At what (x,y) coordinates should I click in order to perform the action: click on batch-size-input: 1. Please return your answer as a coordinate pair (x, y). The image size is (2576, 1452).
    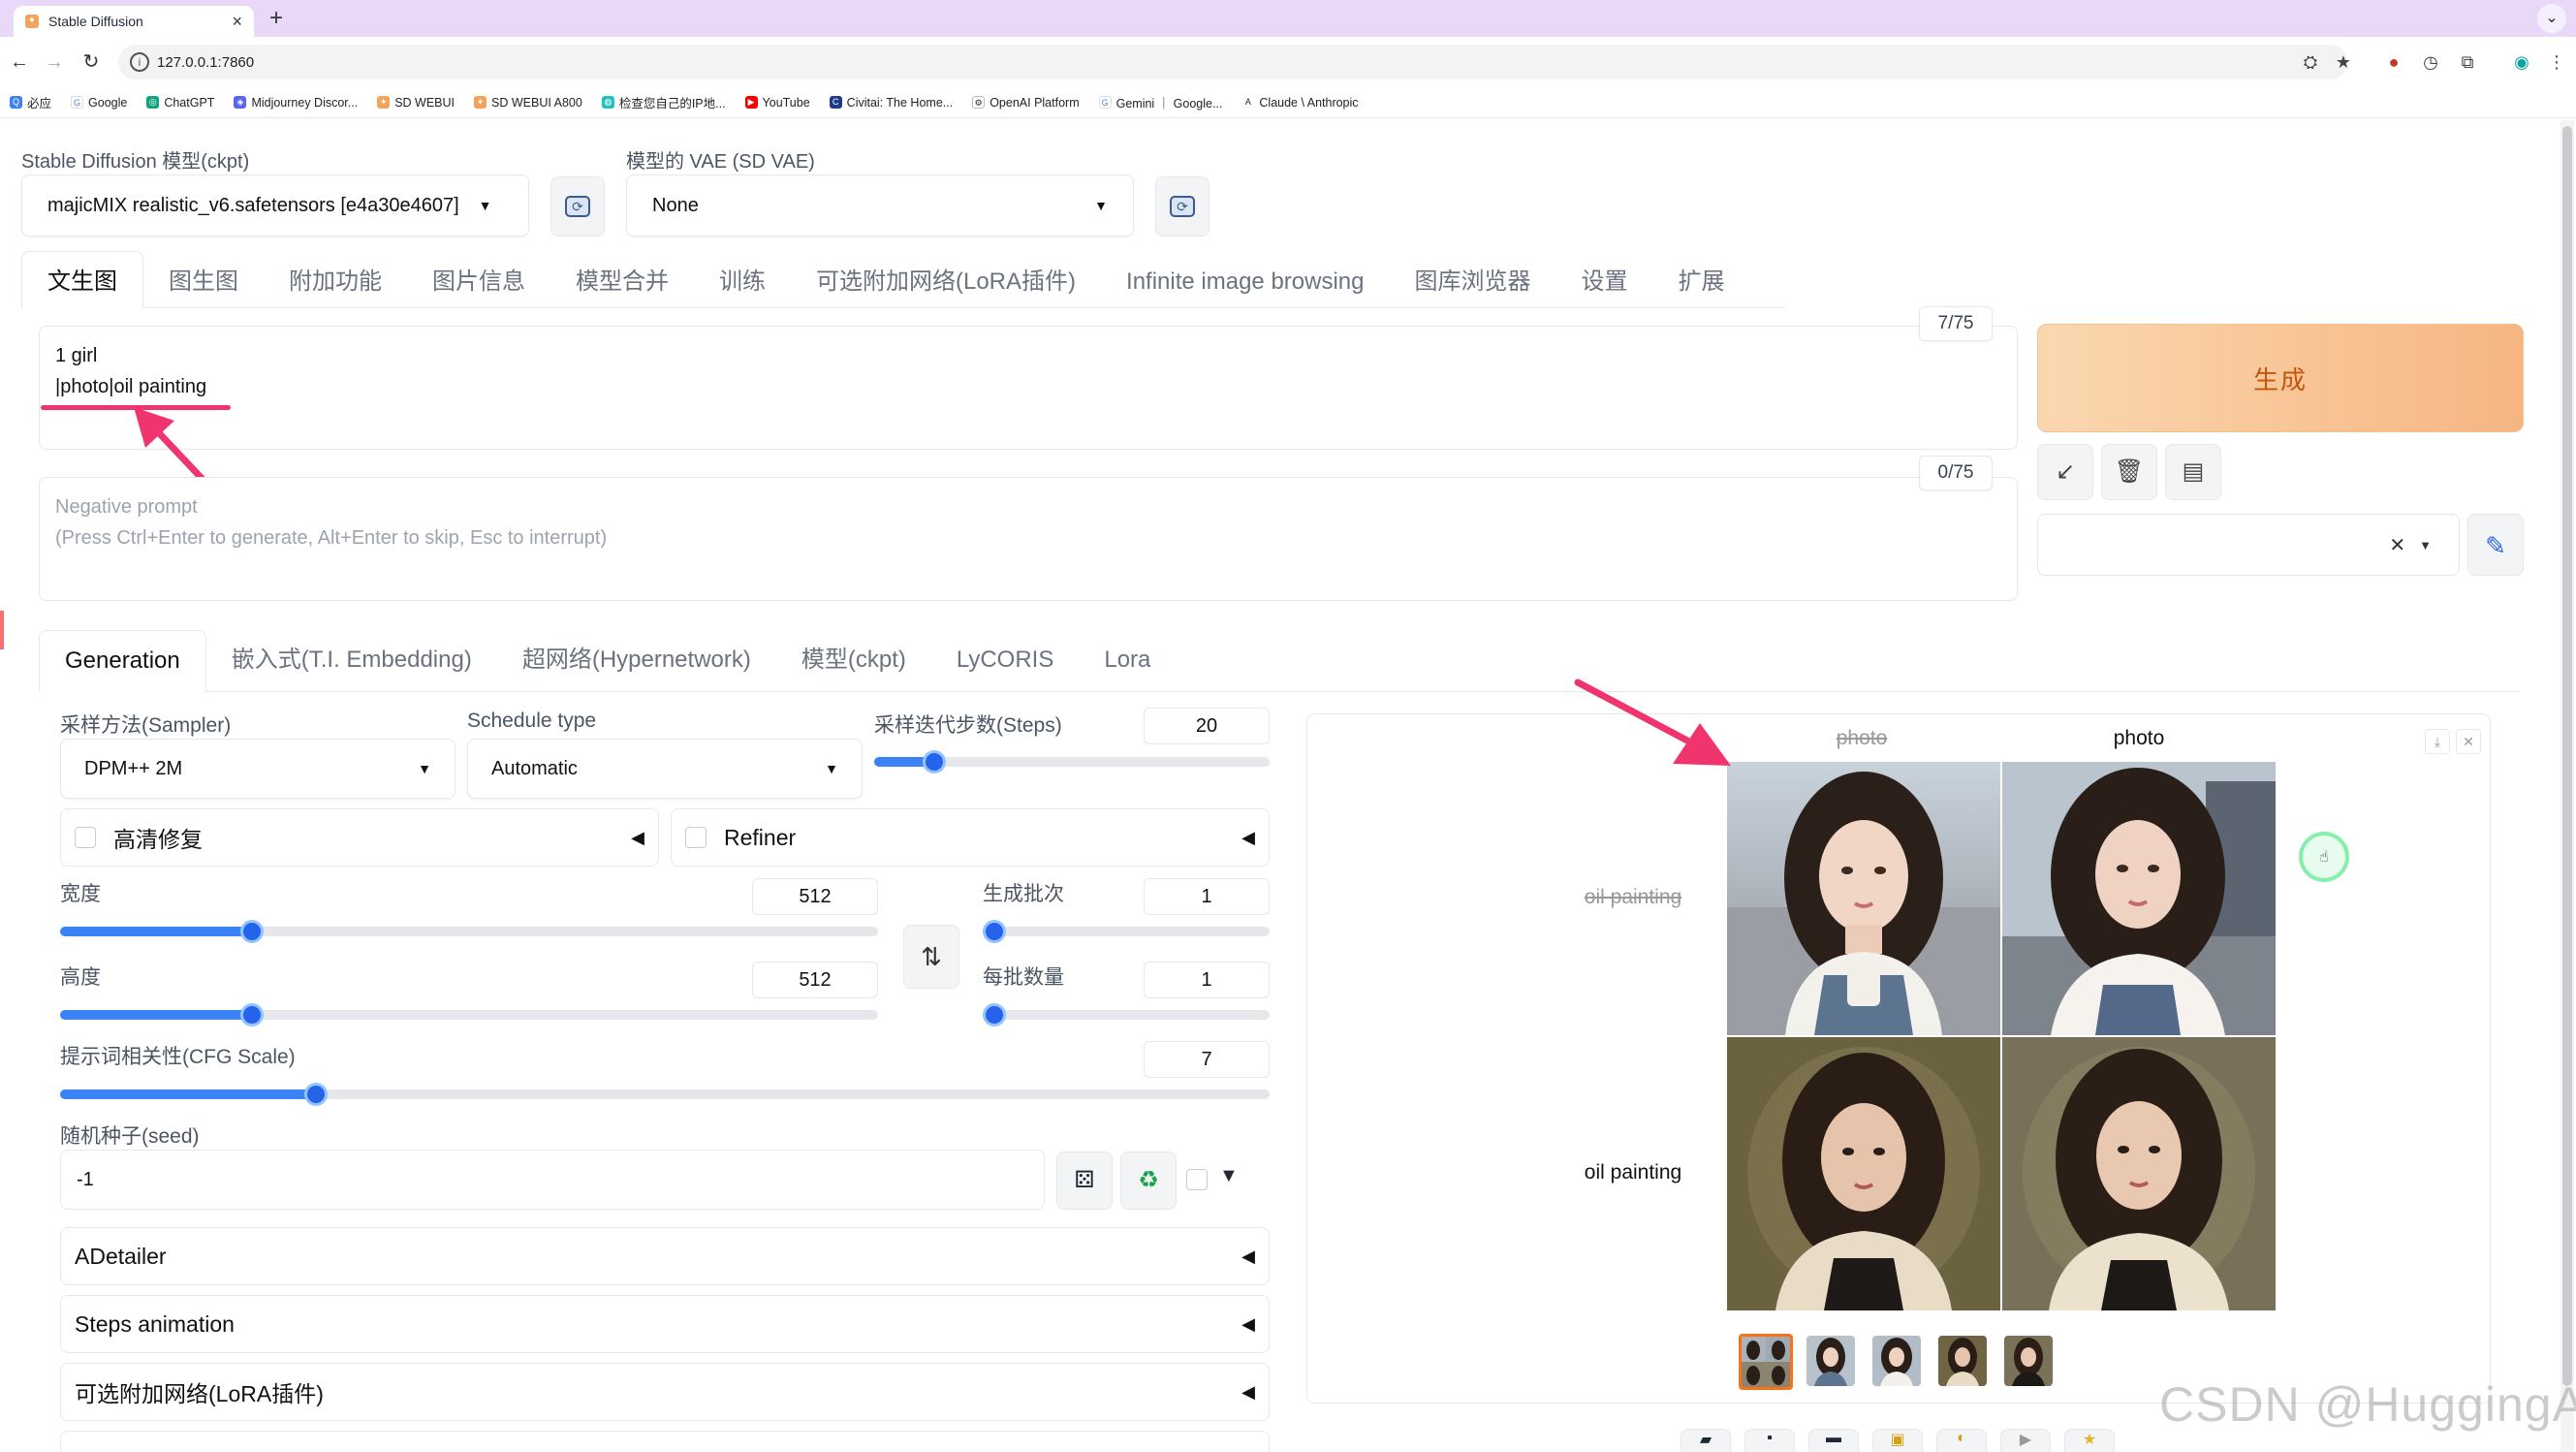
    Looking at the image, I should click on (1207, 980).